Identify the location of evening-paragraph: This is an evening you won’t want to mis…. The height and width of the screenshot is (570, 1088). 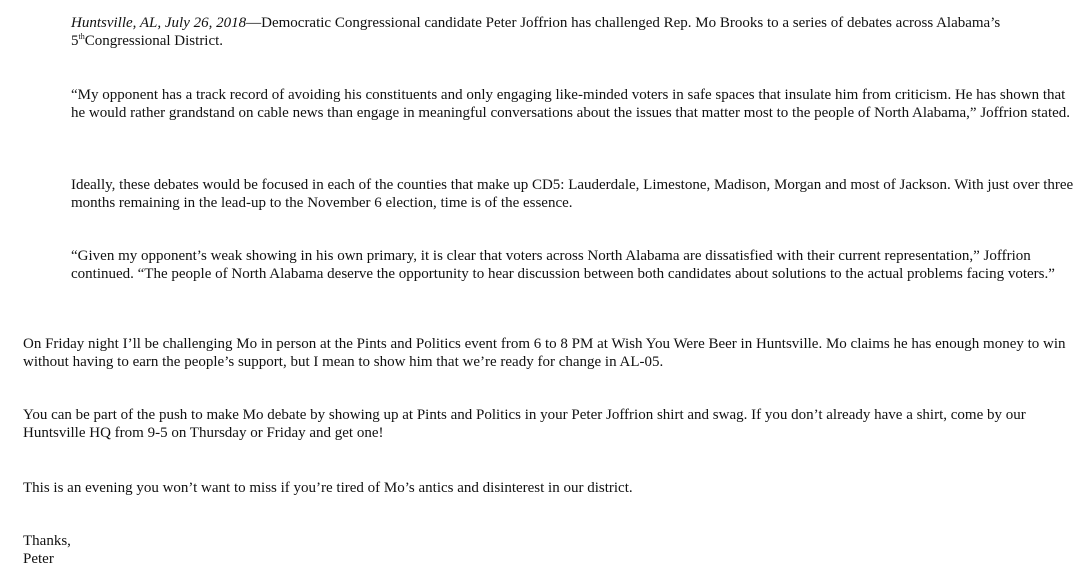
(328, 488).